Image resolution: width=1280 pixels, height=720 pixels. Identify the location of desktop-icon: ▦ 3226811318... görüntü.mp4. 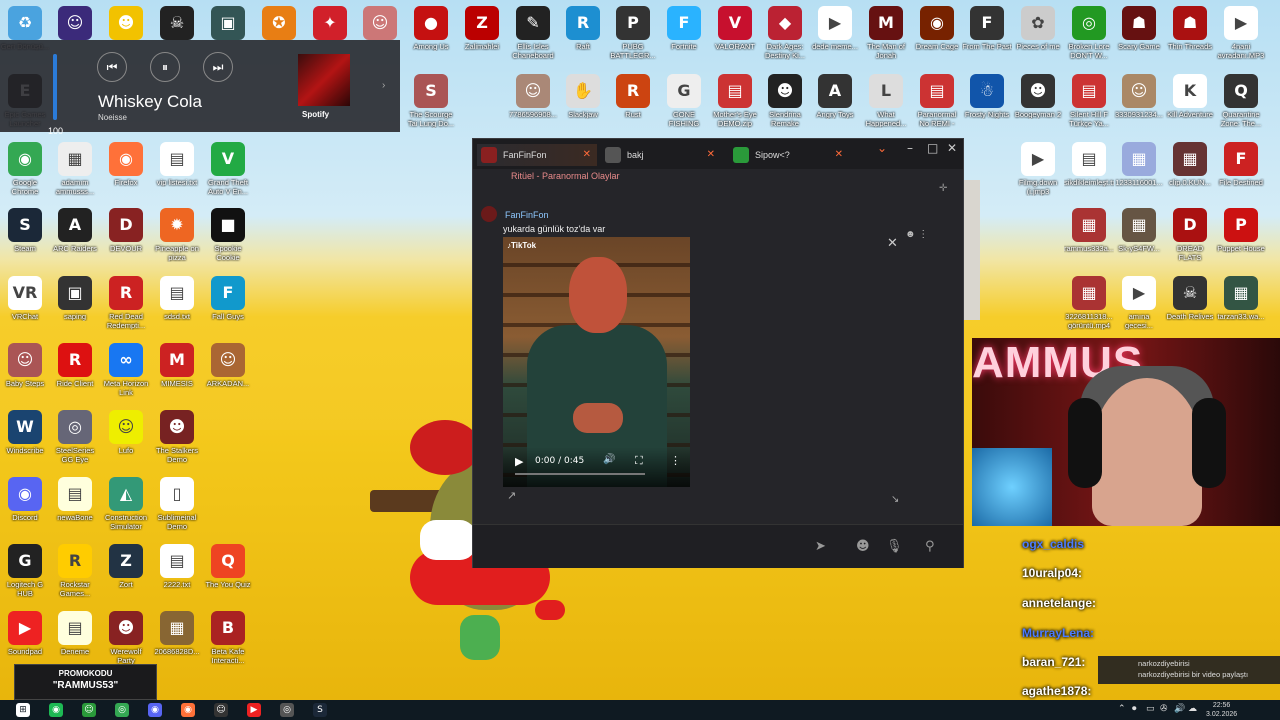
(1089, 303).